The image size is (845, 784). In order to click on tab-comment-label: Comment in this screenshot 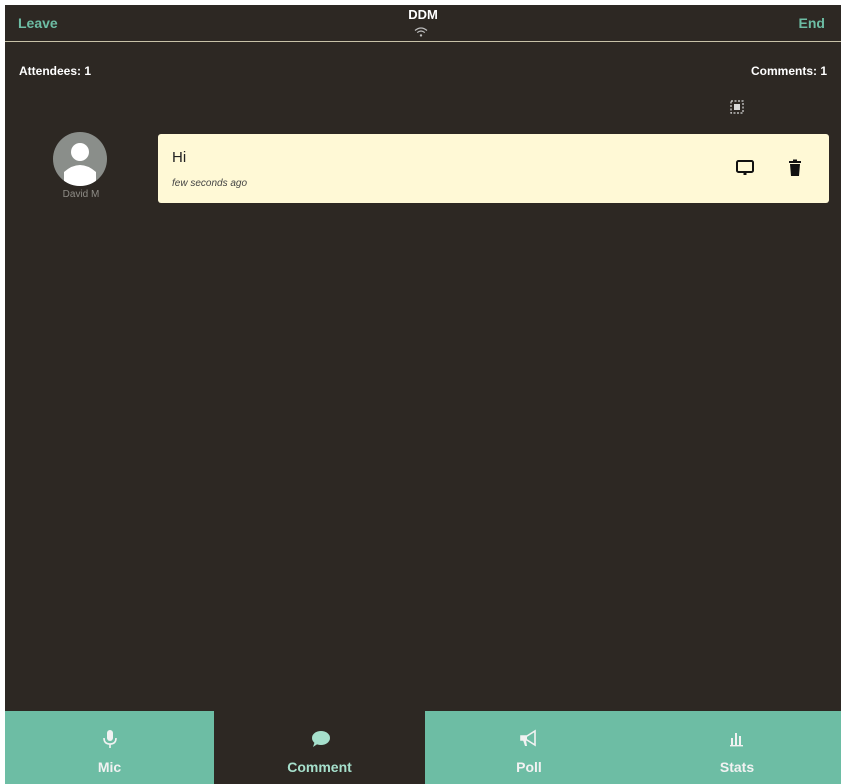, I will do `click(319, 767)`.